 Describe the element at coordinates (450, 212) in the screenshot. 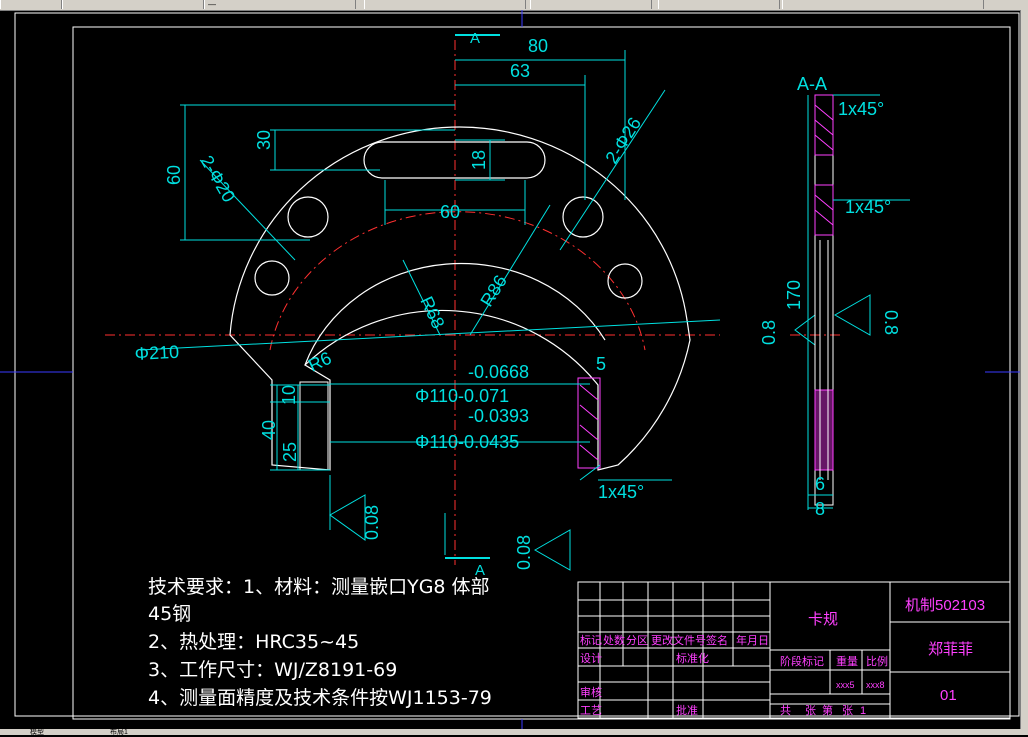

I see `dim-60-horizontal: 60` at that location.